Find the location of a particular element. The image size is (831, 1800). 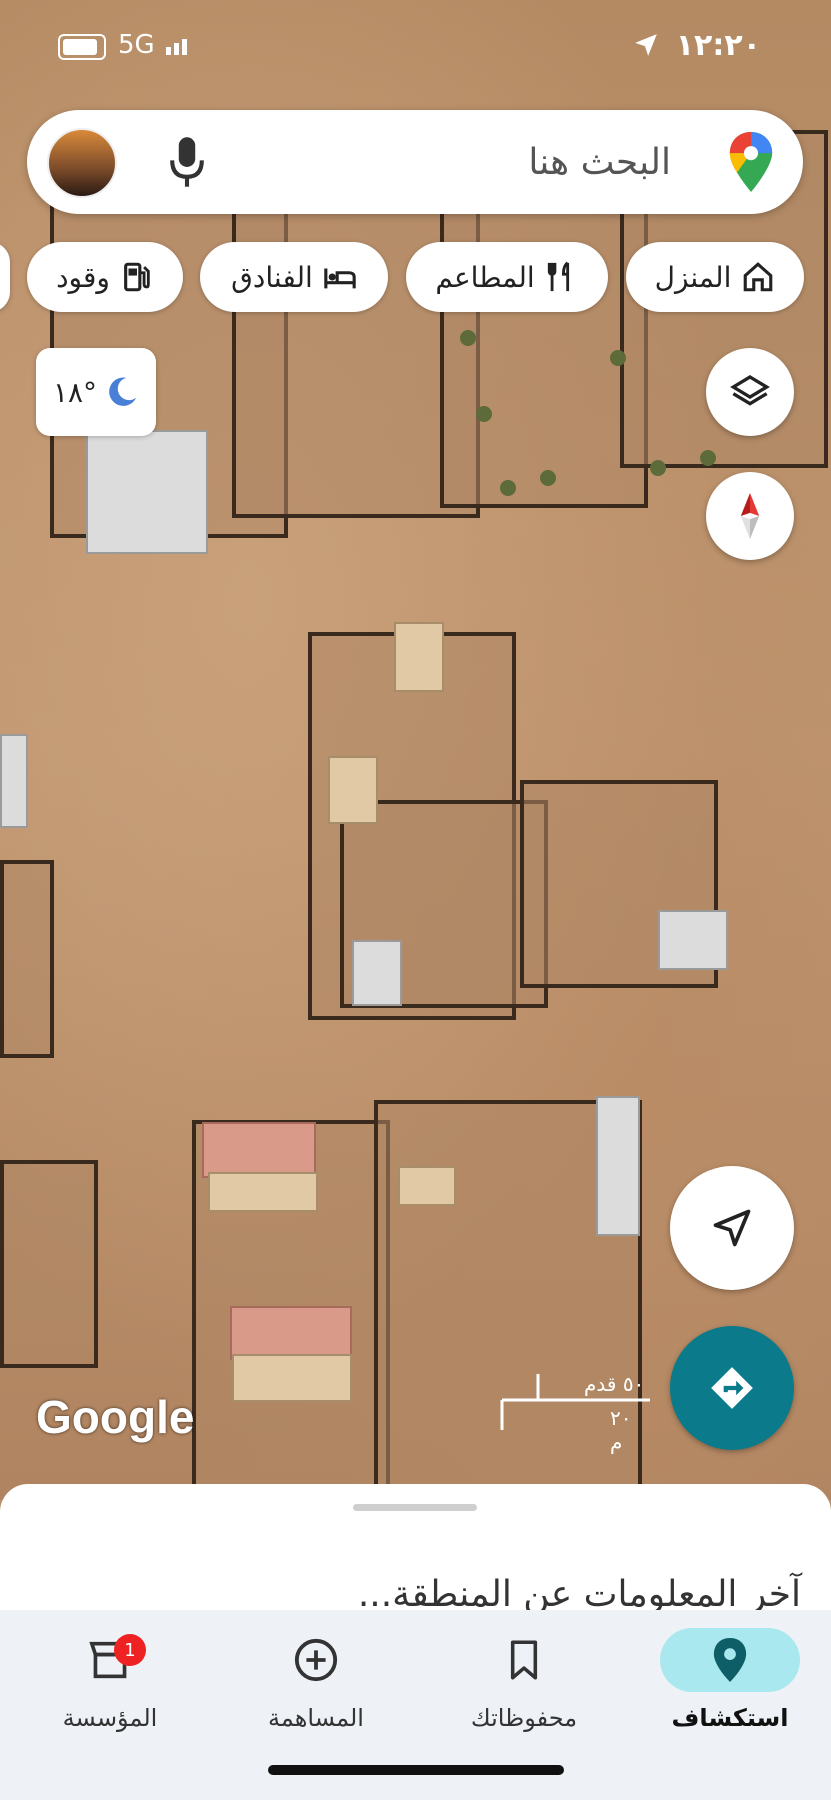

compass-button is located at coordinates (750, 516).